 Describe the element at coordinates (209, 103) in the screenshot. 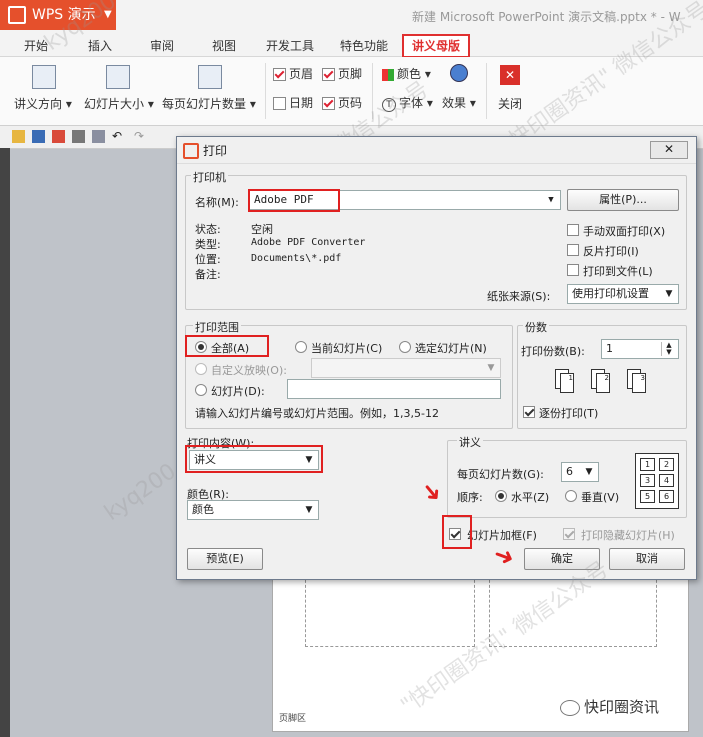

I see `slides-per-page-button: 每页幻灯片数量 ▾` at that location.